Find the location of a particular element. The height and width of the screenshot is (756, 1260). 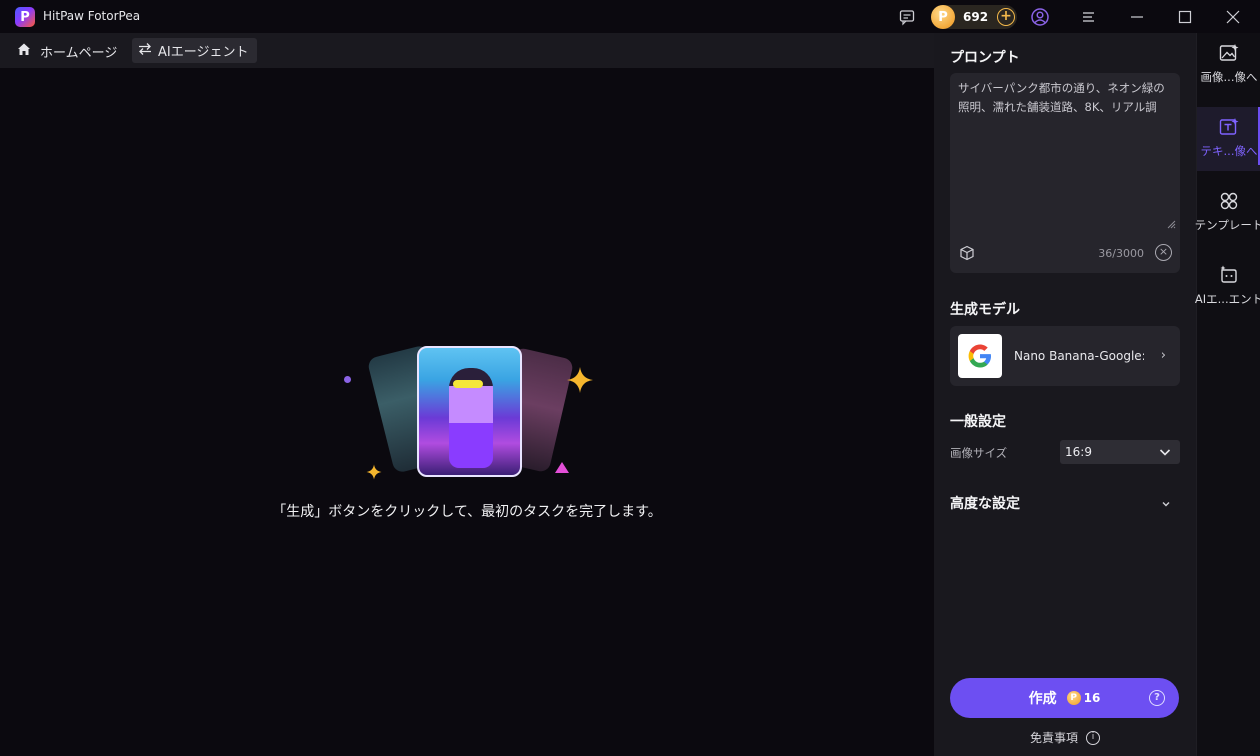

rail-item-template: テンプレート is located at coordinates (1227, 213).